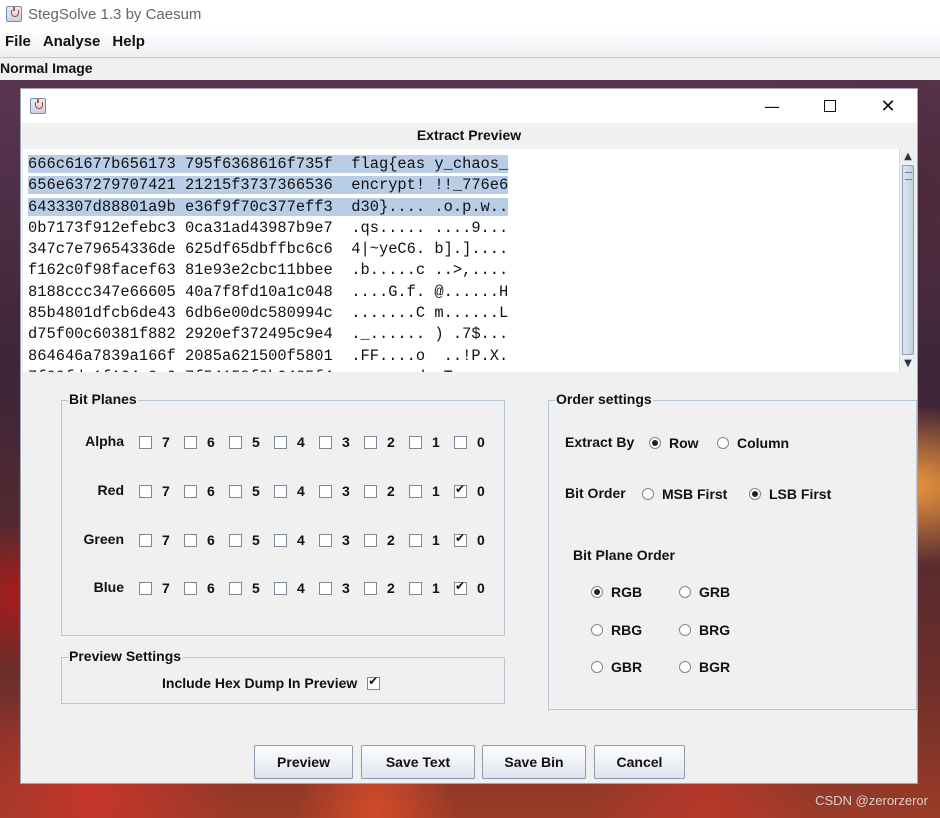 The width and height of the screenshot is (940, 818). Describe the element at coordinates (154, 491) in the screenshot. I see `bit-plane-red-7: 7` at that location.